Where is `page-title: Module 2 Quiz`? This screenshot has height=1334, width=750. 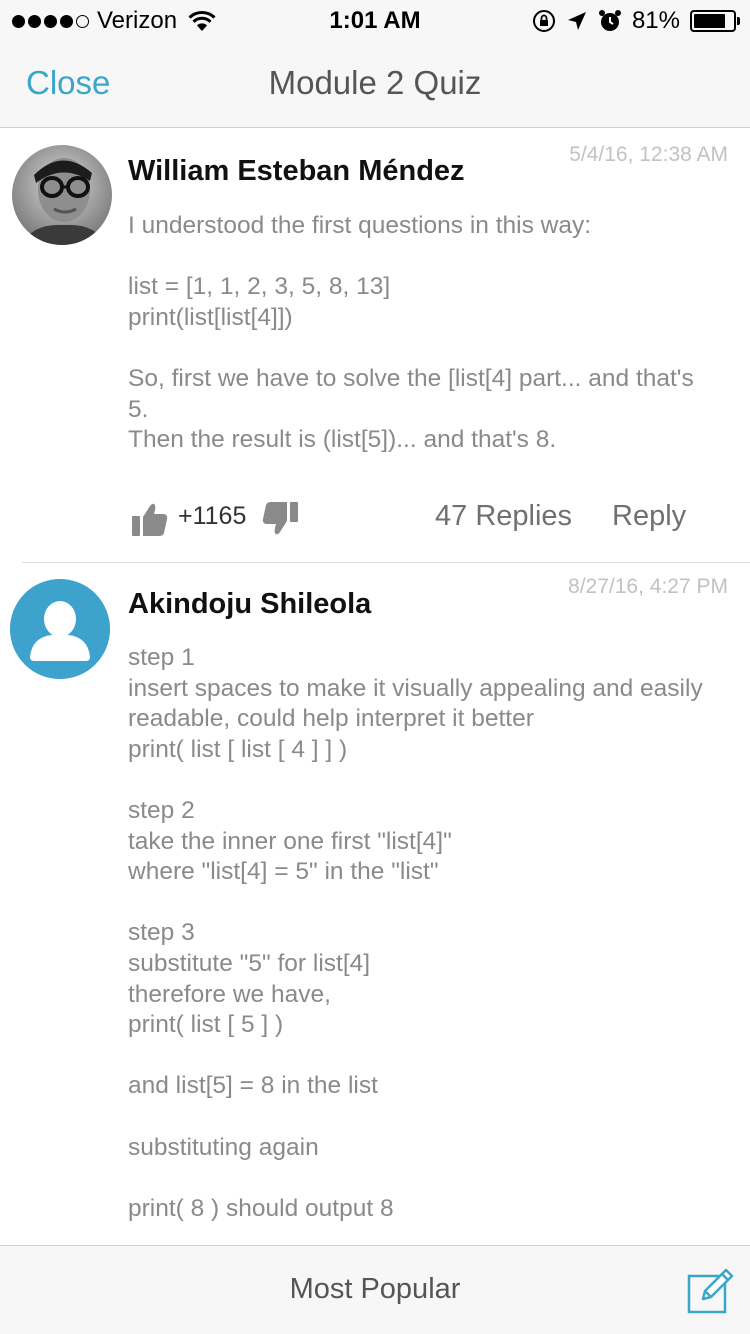 page-title: Module 2 Quiz is located at coordinates (375, 82).